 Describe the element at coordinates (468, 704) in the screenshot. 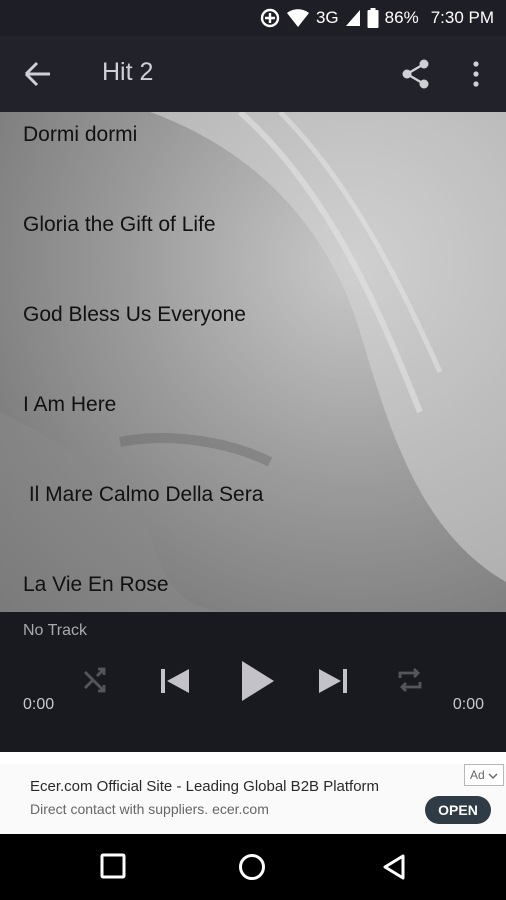

I see `duration-time: 0:00` at that location.